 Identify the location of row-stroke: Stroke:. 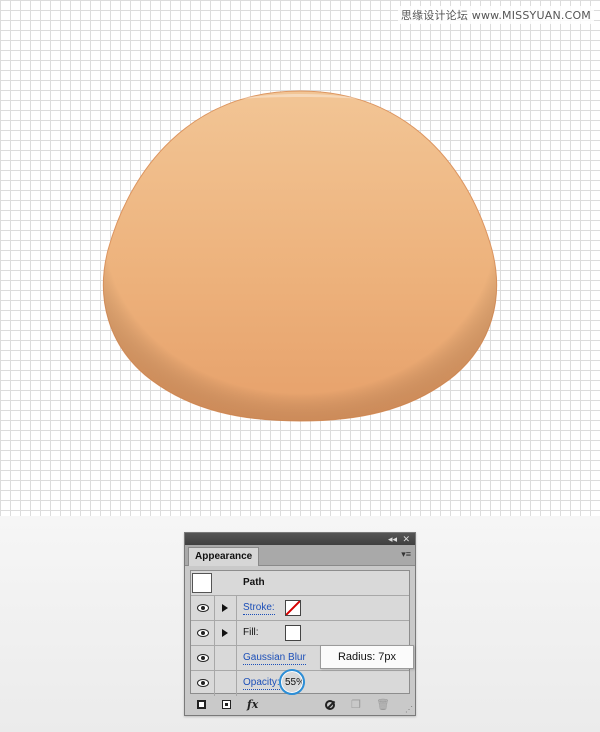
(300, 608).